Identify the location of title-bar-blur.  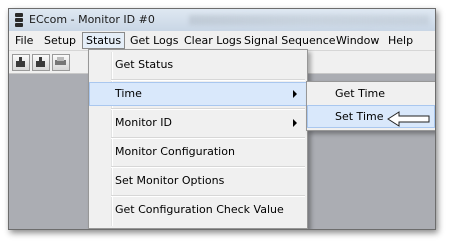
(309, 20).